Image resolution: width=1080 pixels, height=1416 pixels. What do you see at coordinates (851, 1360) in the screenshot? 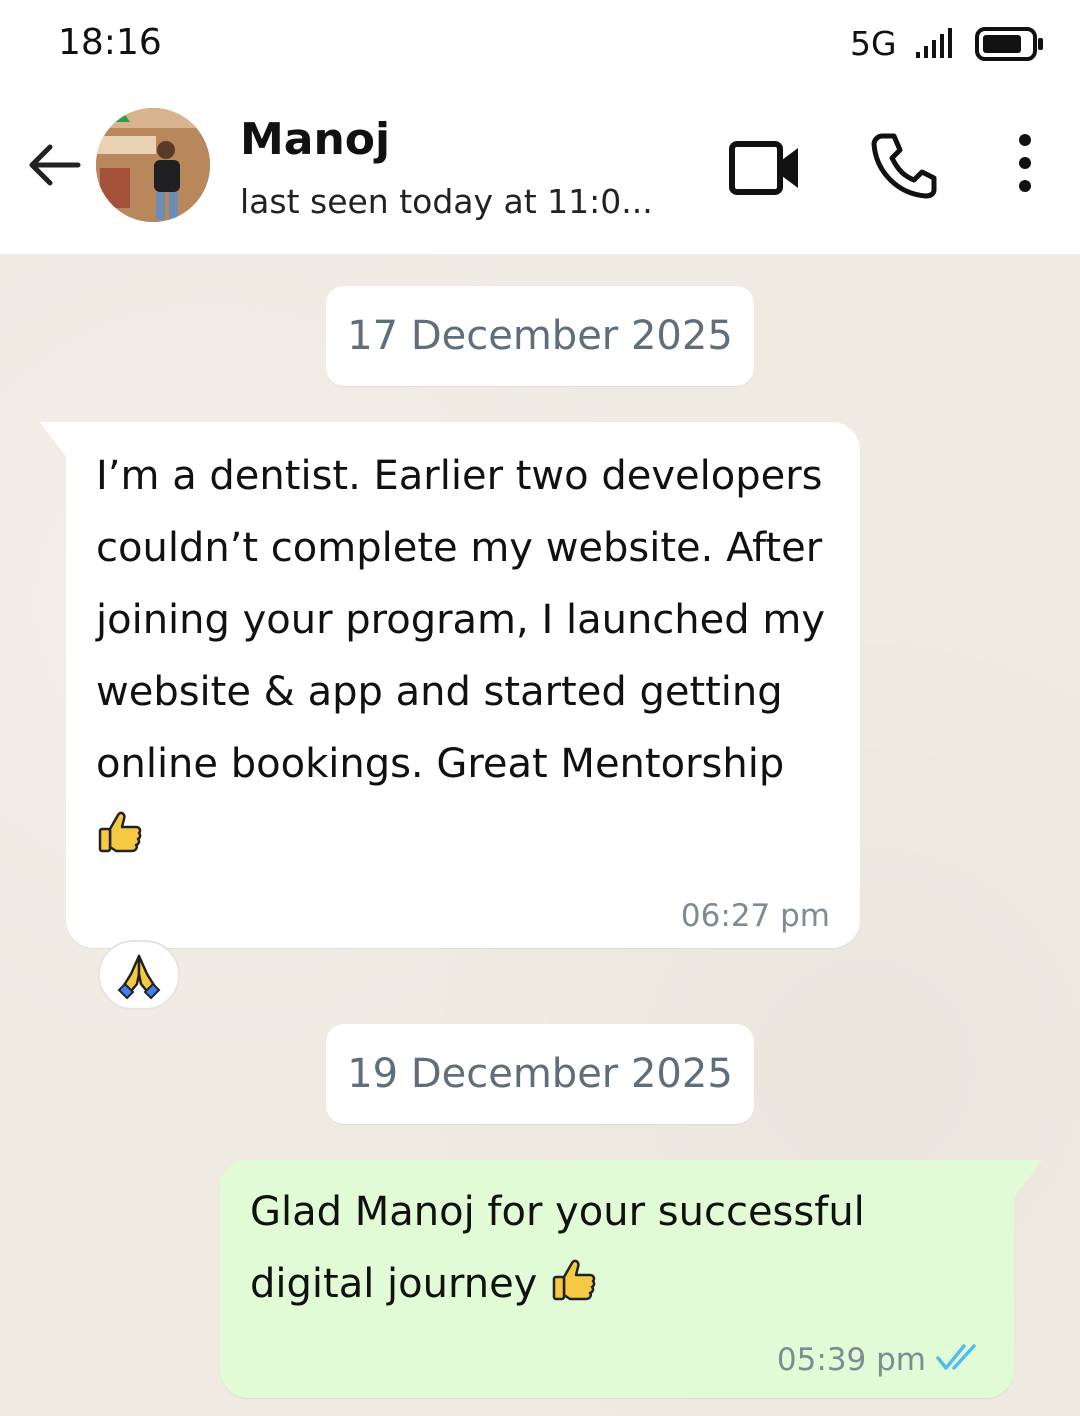
I see `message-time: 05:39 pm` at bounding box center [851, 1360].